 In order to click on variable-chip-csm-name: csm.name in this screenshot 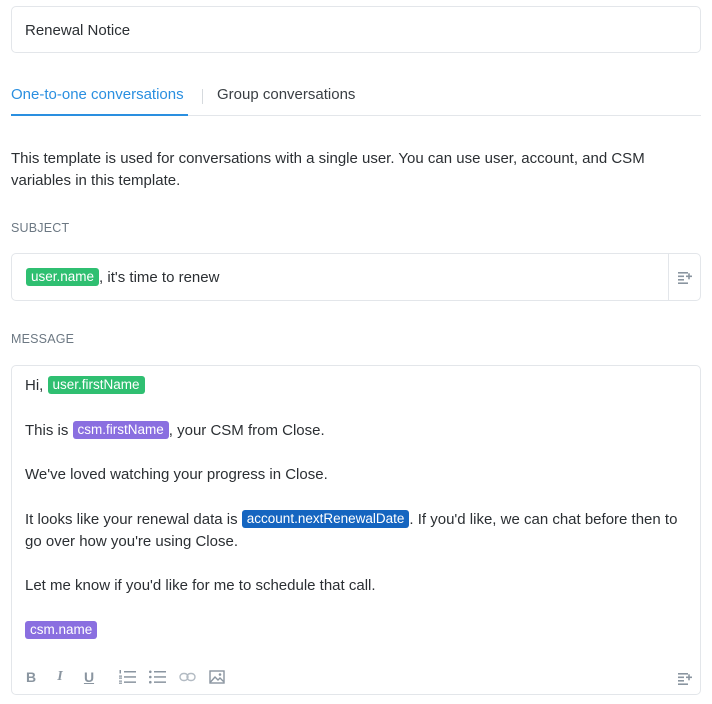, I will do `click(61, 630)`.